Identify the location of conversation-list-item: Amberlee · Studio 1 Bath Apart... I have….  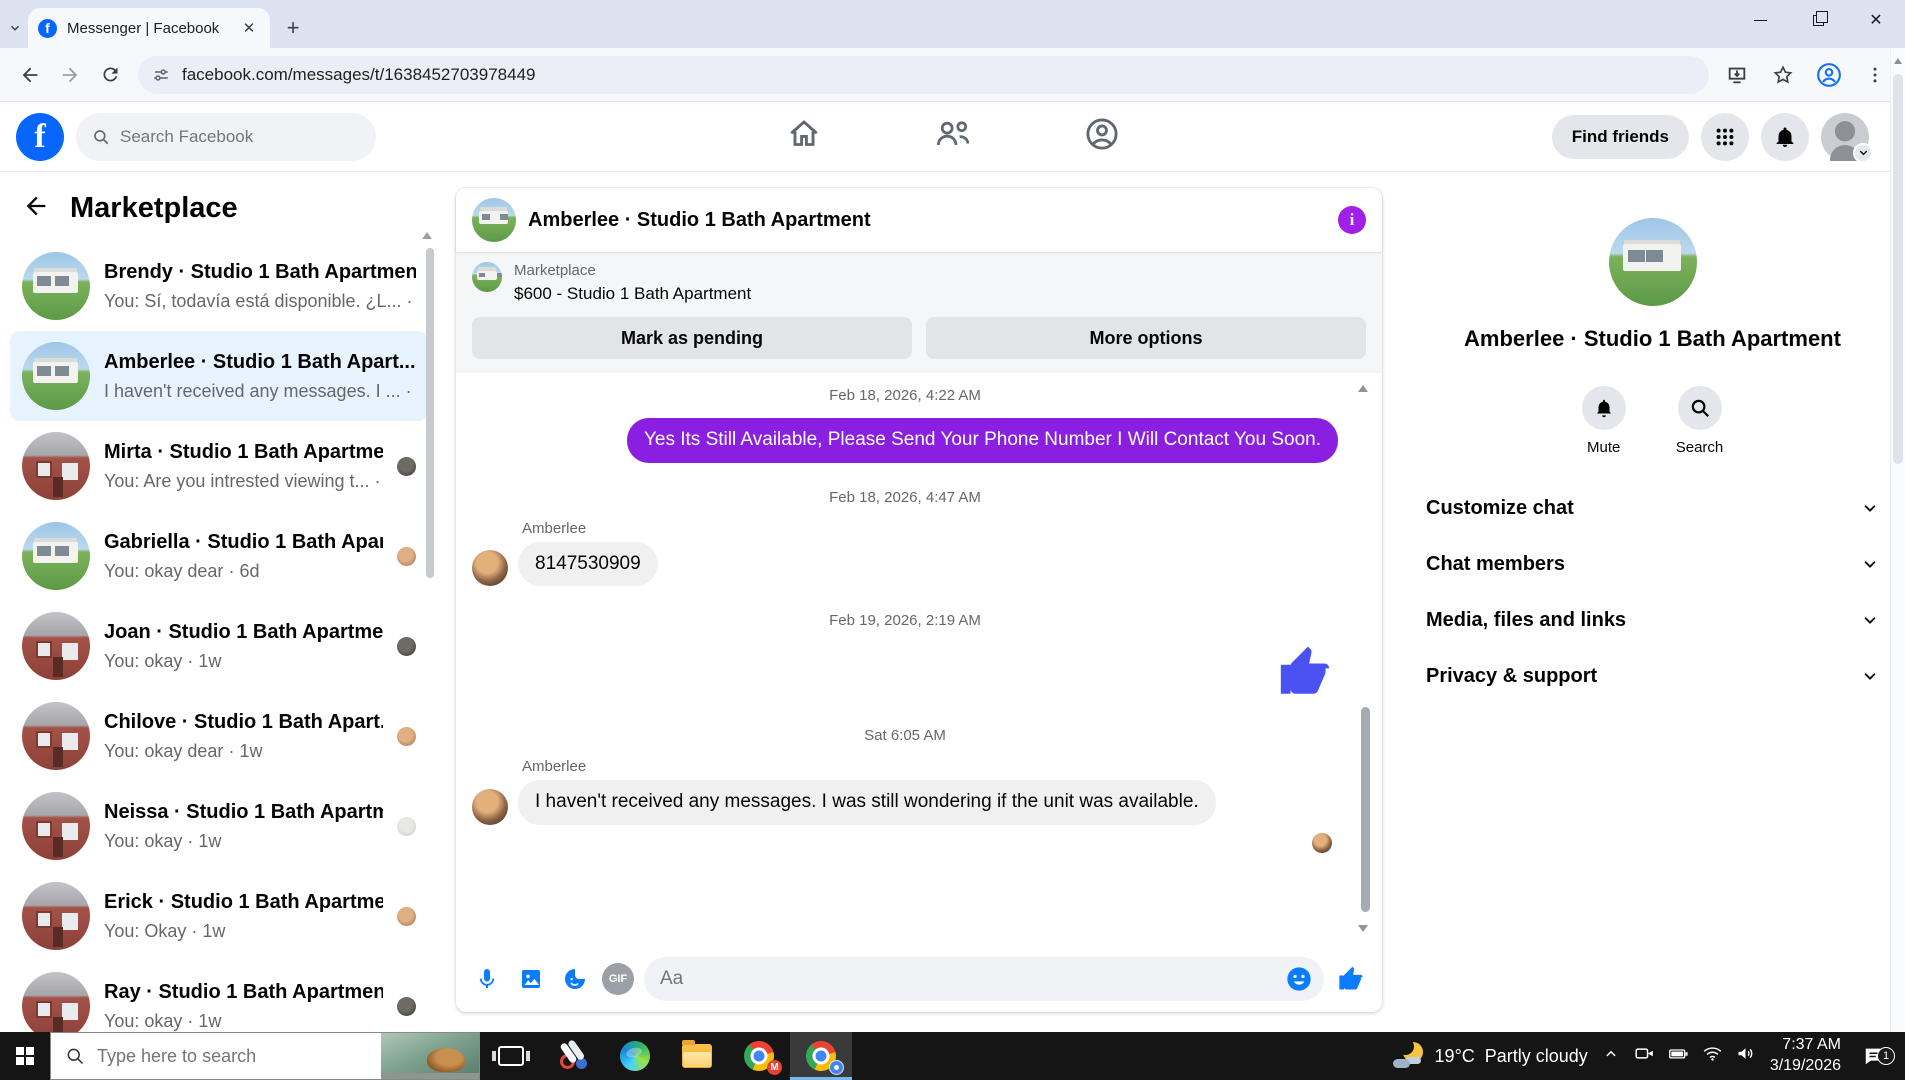
(219, 376).